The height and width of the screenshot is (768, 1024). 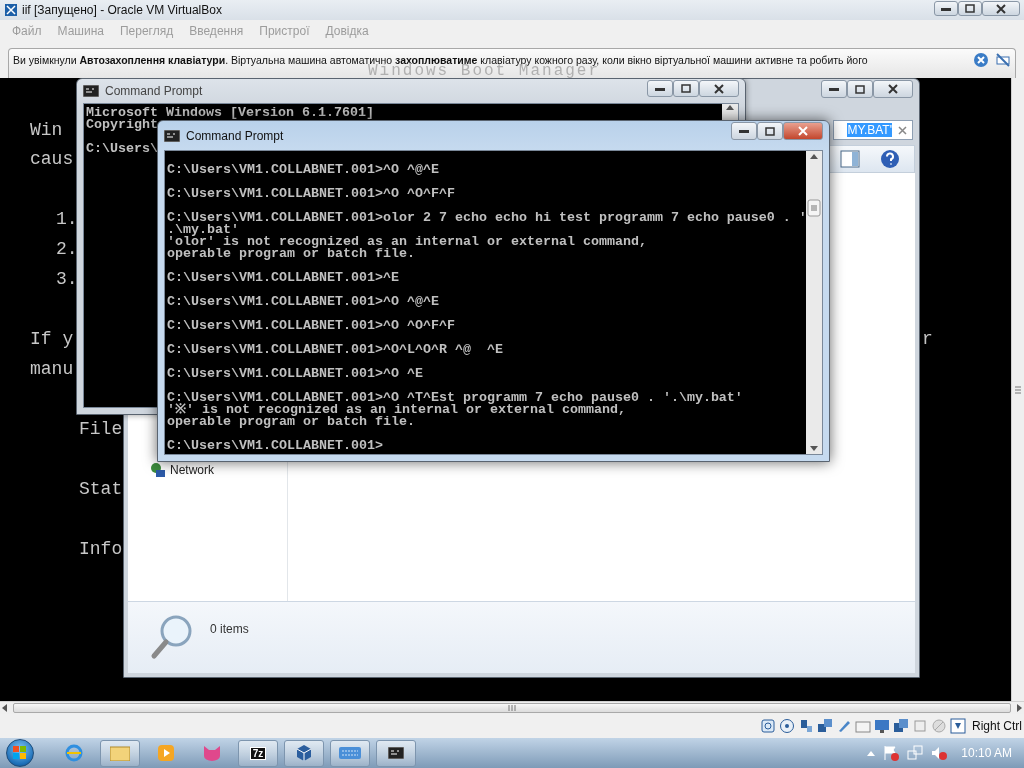 I want to click on console-line: C:\Users\VM1.COLLABNET.001>^E, so click(x=283, y=278).